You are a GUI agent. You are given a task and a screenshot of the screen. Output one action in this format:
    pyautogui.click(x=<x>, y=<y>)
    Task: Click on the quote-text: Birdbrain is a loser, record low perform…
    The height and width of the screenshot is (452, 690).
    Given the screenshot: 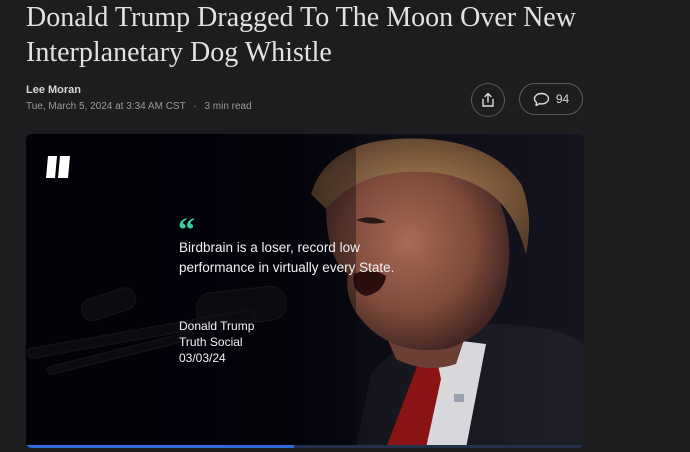 What is the action you would take?
    pyautogui.click(x=287, y=257)
    